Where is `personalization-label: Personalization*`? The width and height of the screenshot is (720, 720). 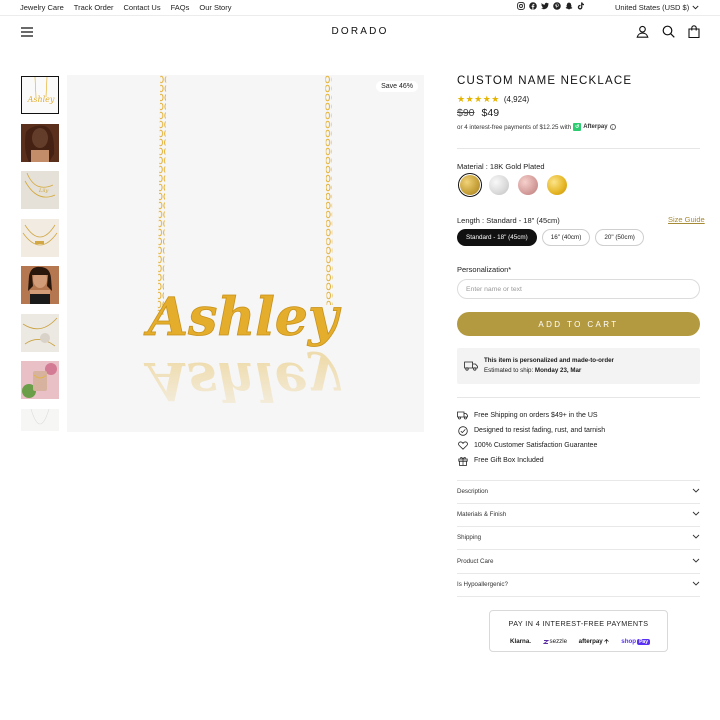
personalization-label: Personalization* is located at coordinates (484, 269).